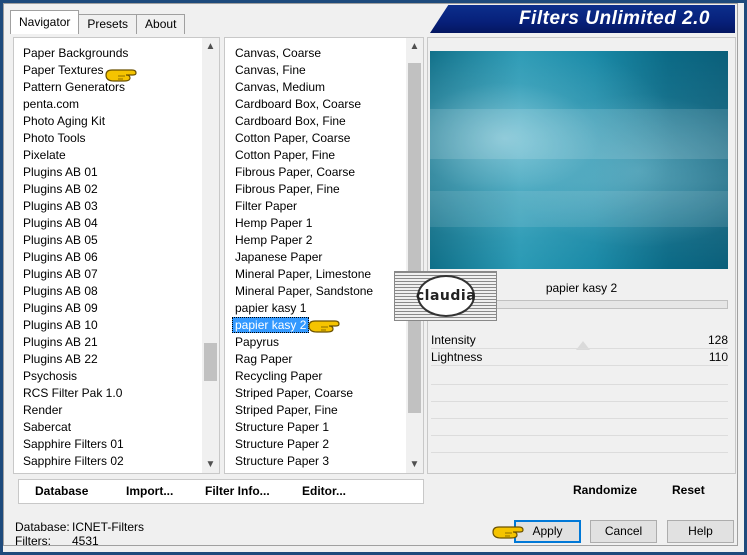  What do you see at coordinates (315, 376) in the screenshot?
I see `filter-list-item: Recycling Paper` at bounding box center [315, 376].